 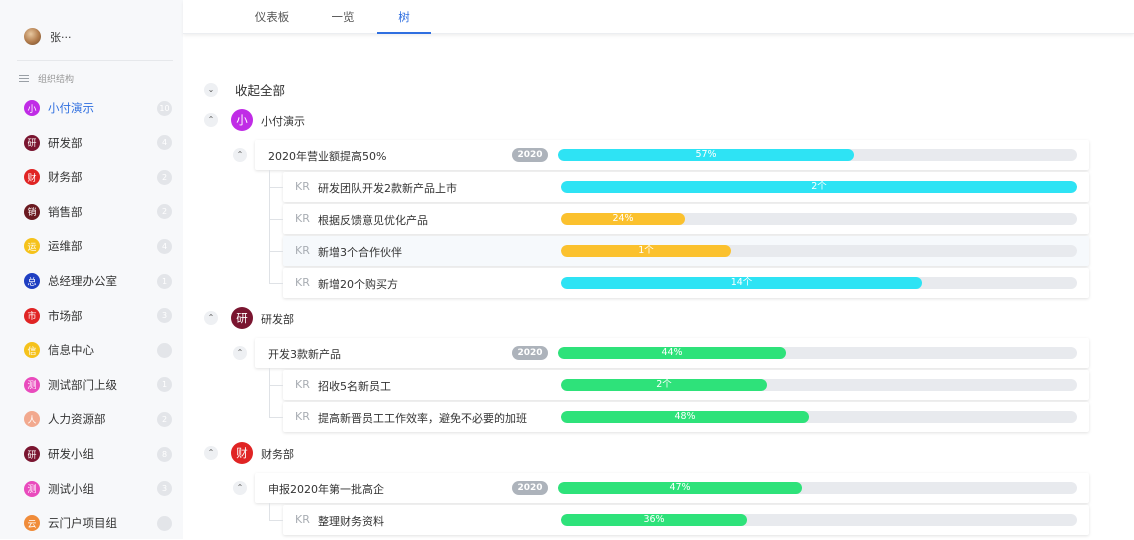 I want to click on key-result-title: 根据反馈意见优化产品, so click(x=373, y=220).